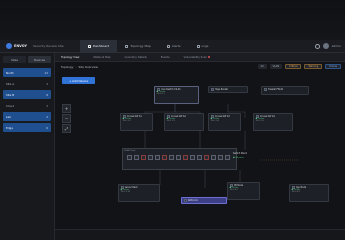 This screenshot has width=345, height=240. What do you see at coordinates (47, 127) in the screenshot?
I see `sidebar-item-count: 6` at bounding box center [47, 127].